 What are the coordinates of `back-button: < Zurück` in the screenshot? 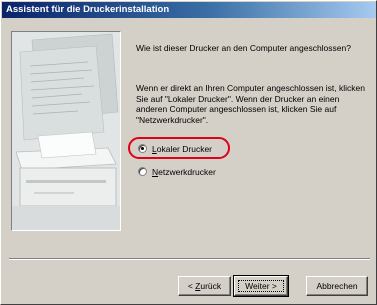 It's located at (204, 286).